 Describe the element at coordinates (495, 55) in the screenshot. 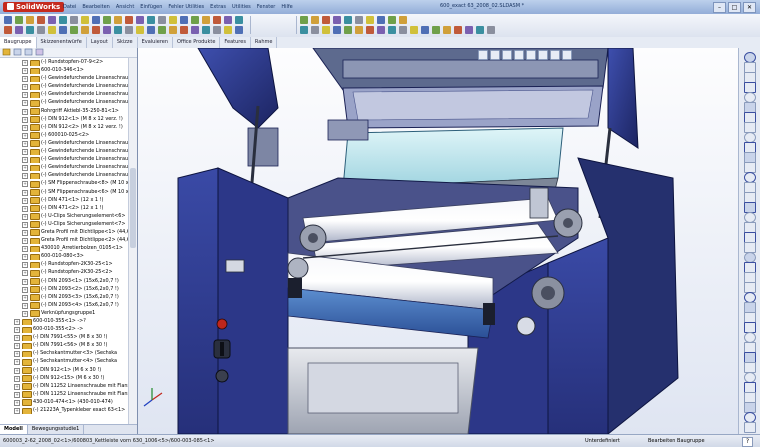

I see `zoom-area-icon` at that location.